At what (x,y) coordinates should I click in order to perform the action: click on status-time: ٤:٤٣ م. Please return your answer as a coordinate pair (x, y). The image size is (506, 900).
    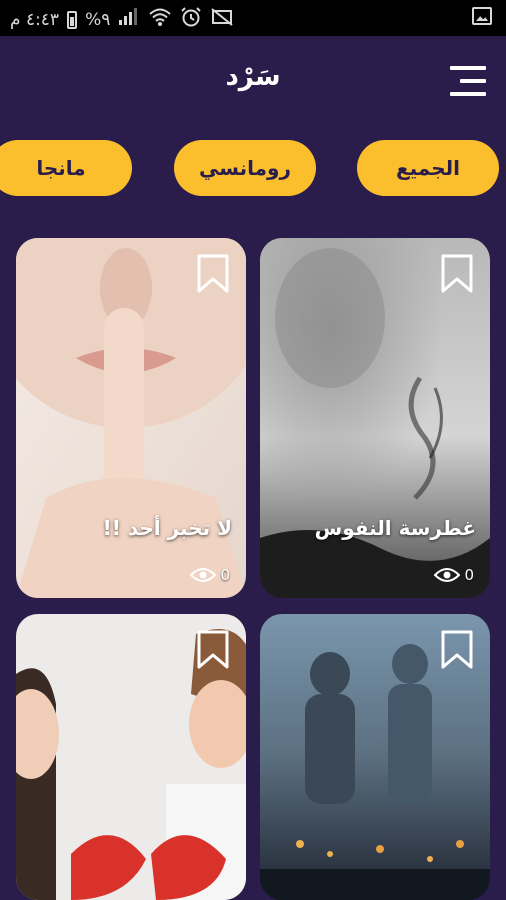
    Looking at the image, I should click on (35, 19).